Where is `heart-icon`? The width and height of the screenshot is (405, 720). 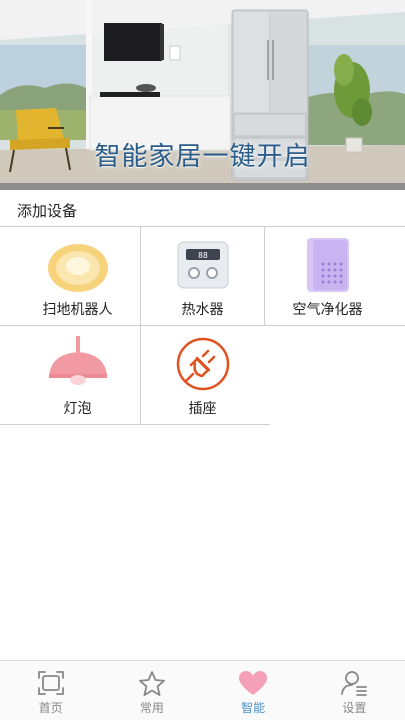 heart-icon is located at coordinates (253, 683).